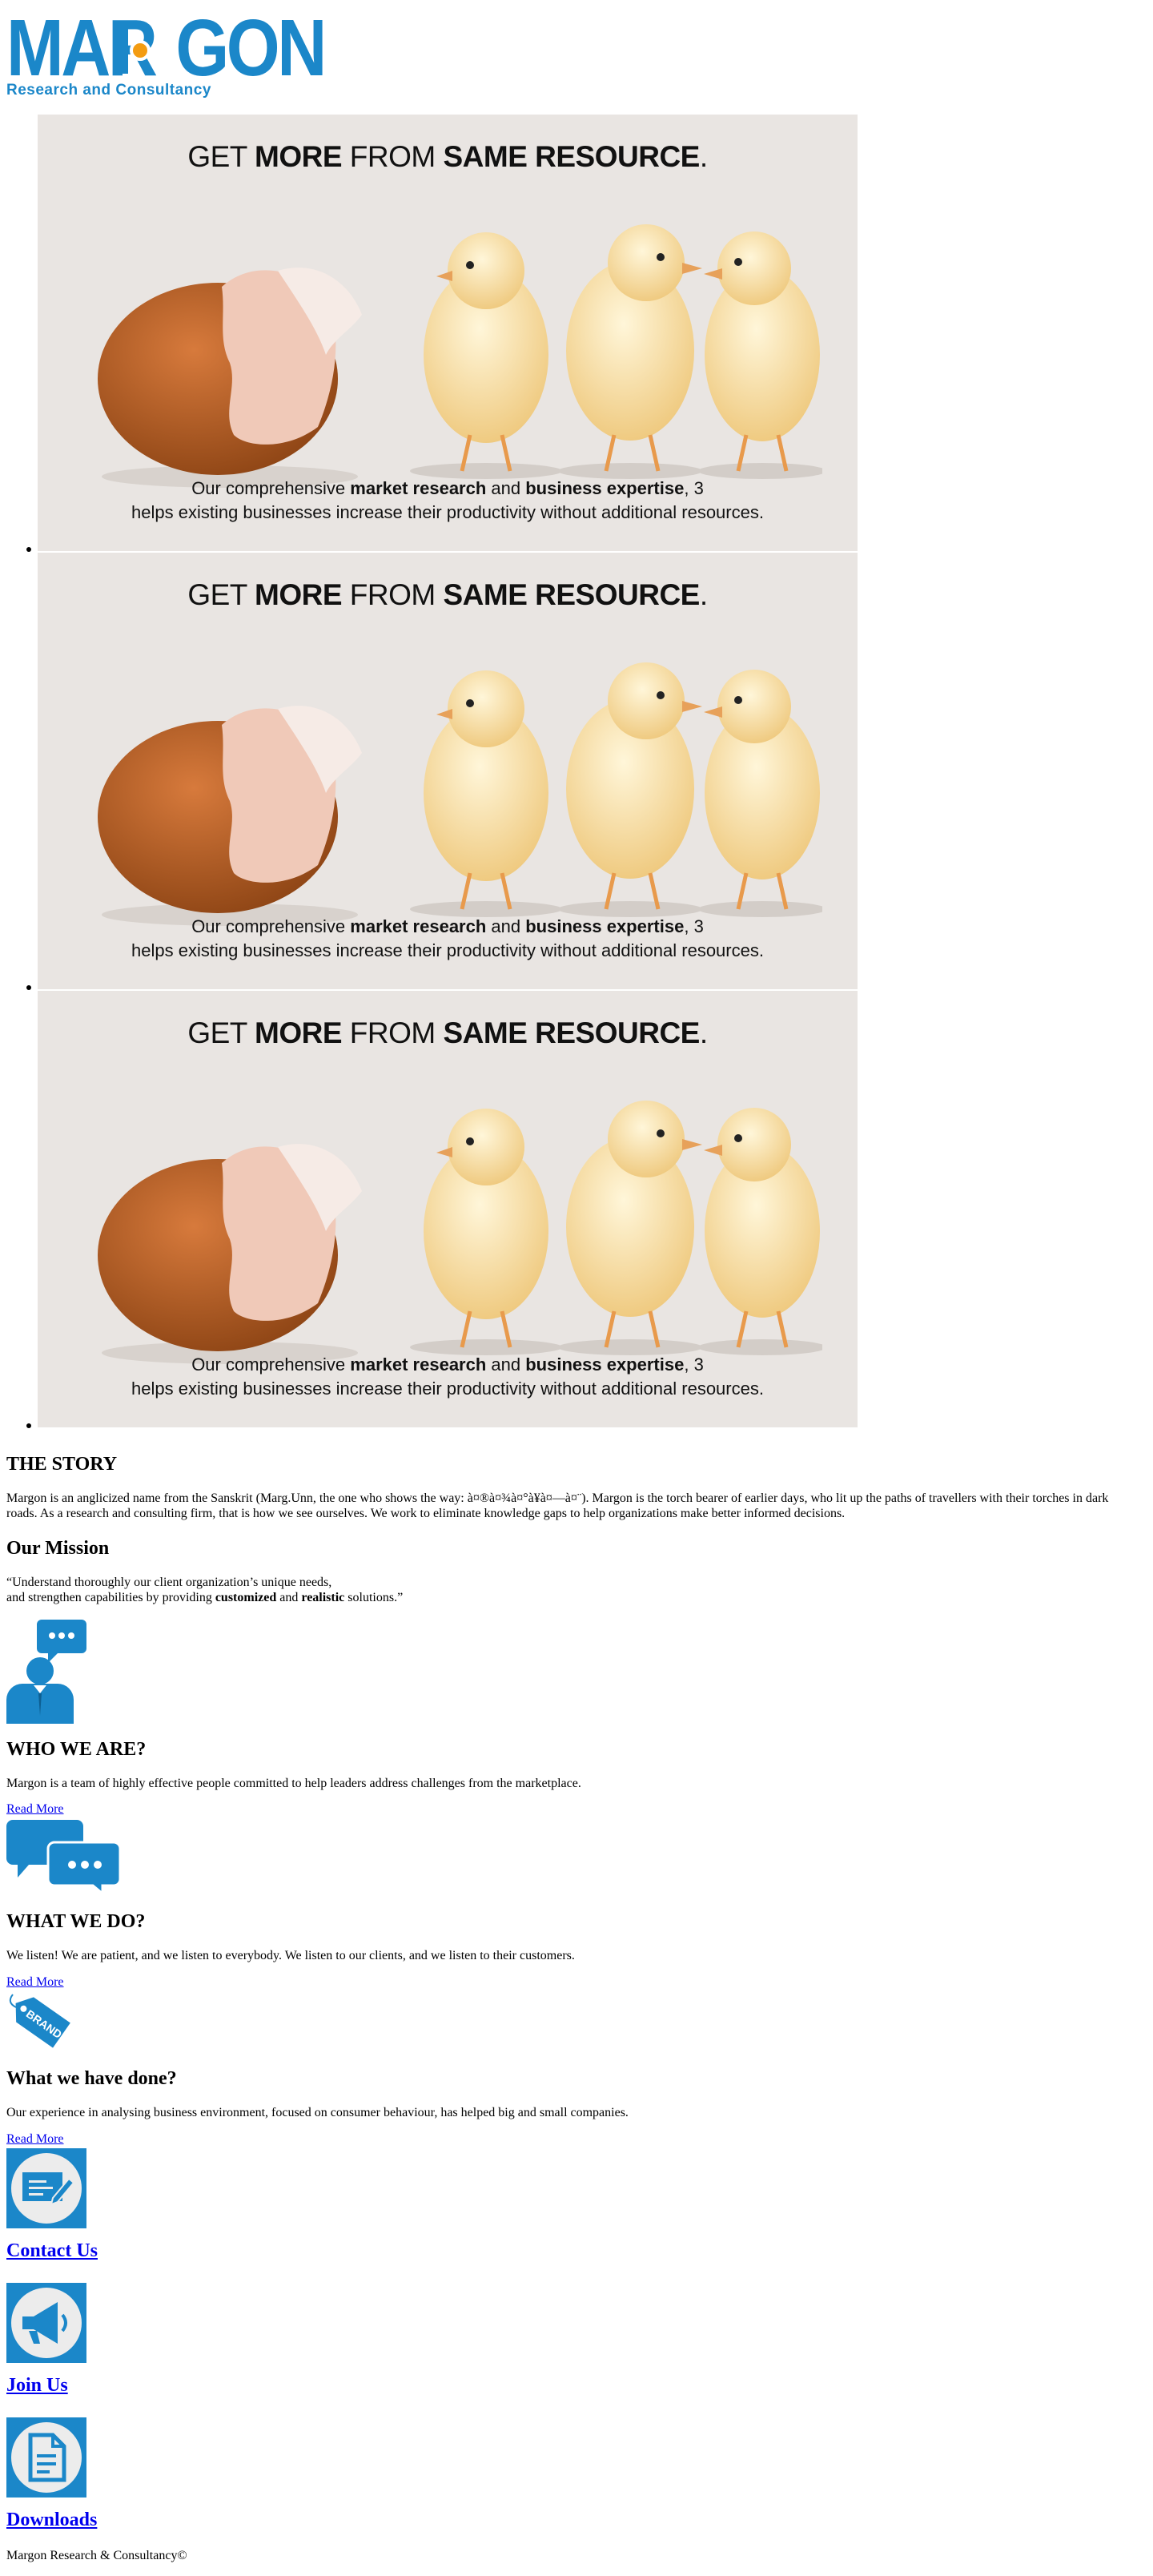 This screenshot has width=1153, height=2576. Describe the element at coordinates (374, 1597) in the screenshot. I see `mission-line2-post: solutions.”` at that location.